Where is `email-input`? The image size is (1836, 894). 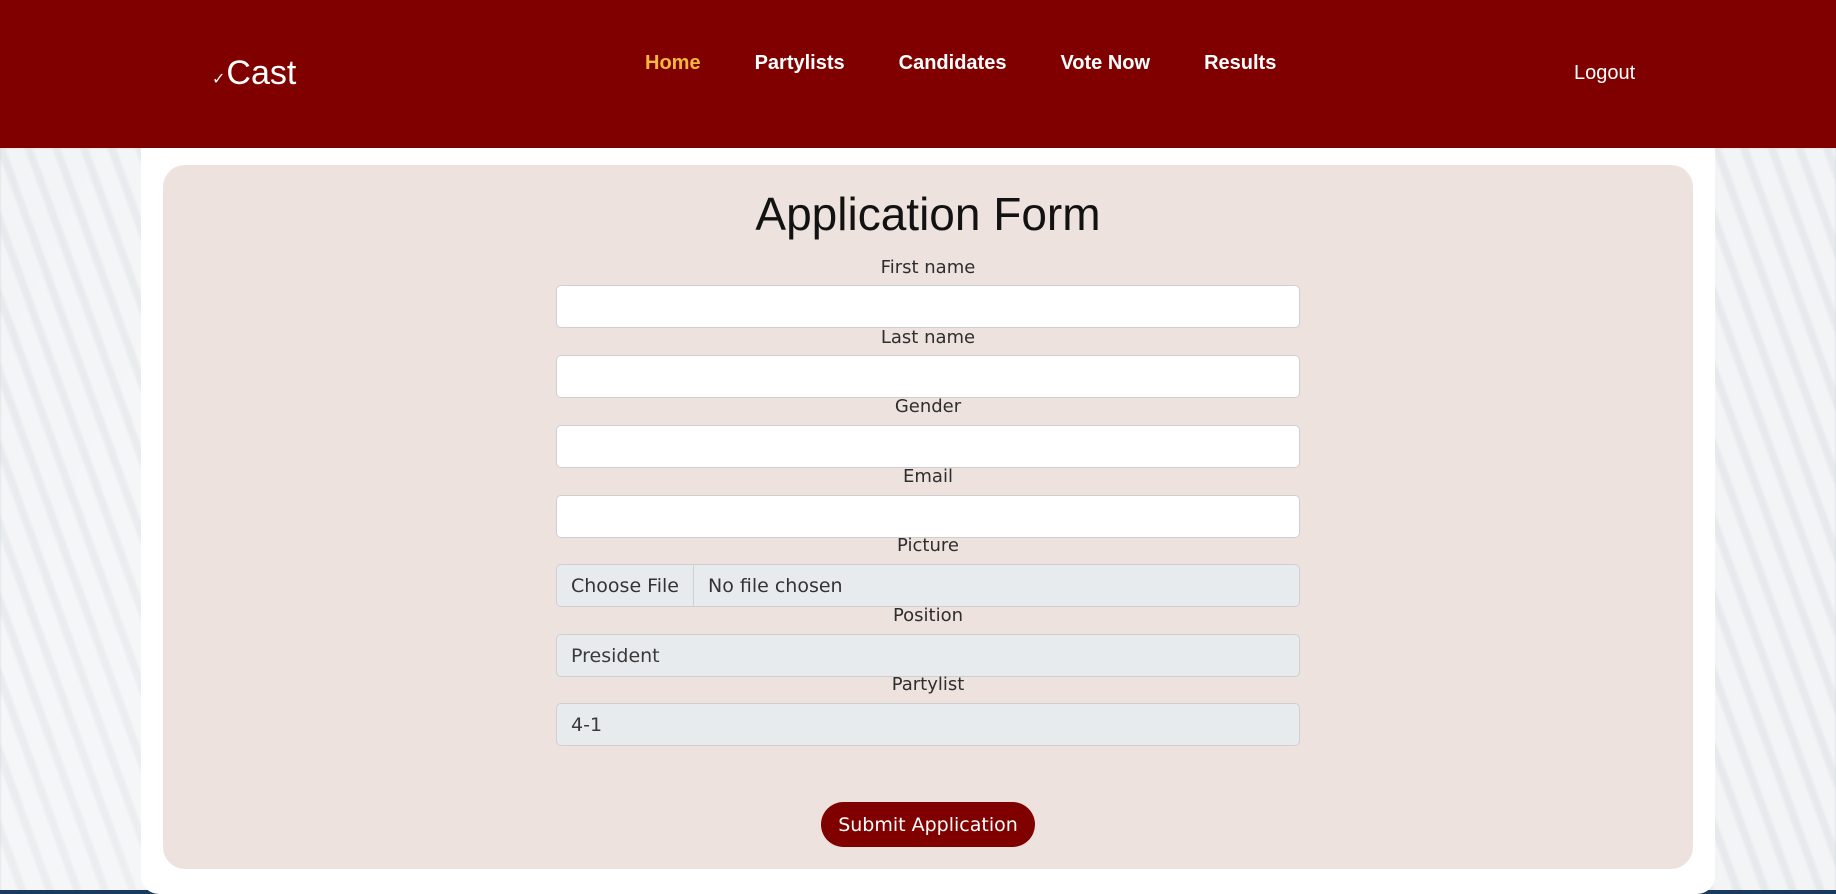 email-input is located at coordinates (928, 516).